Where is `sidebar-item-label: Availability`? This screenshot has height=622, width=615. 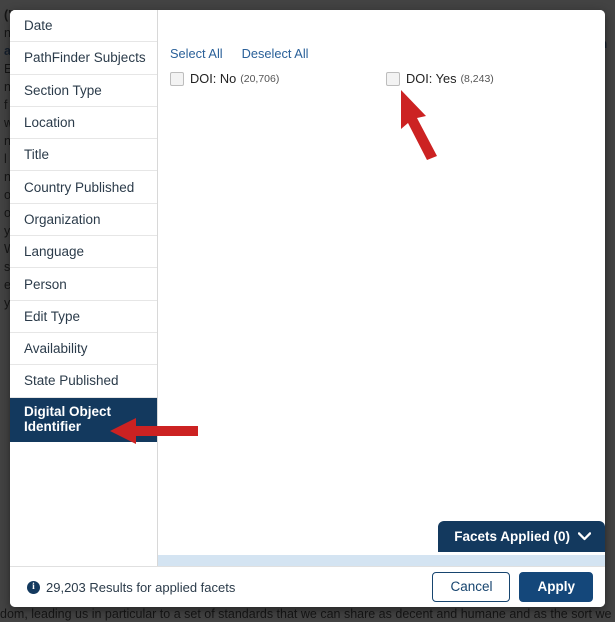
sidebar-item-label: Availability is located at coordinates (56, 349).